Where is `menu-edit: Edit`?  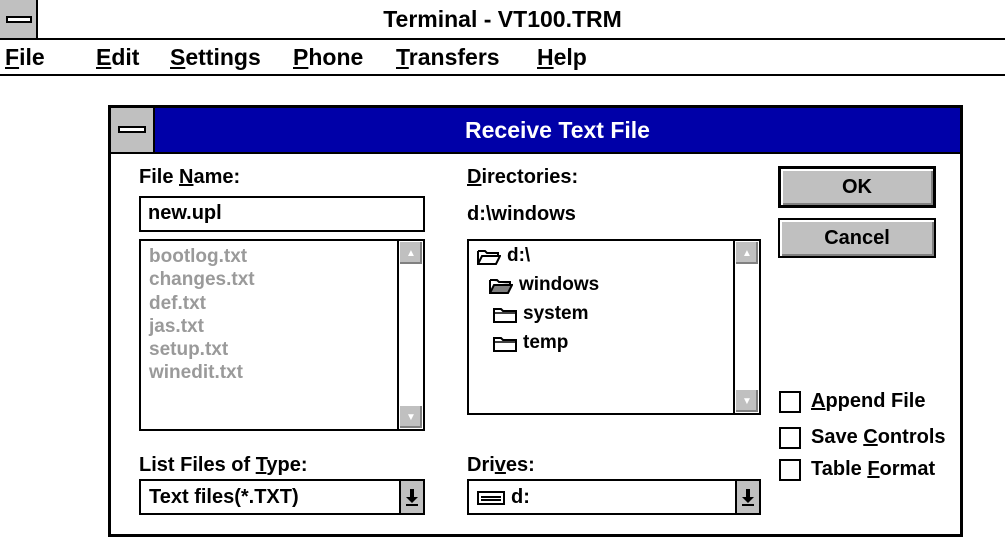 menu-edit: Edit is located at coordinates (117, 57).